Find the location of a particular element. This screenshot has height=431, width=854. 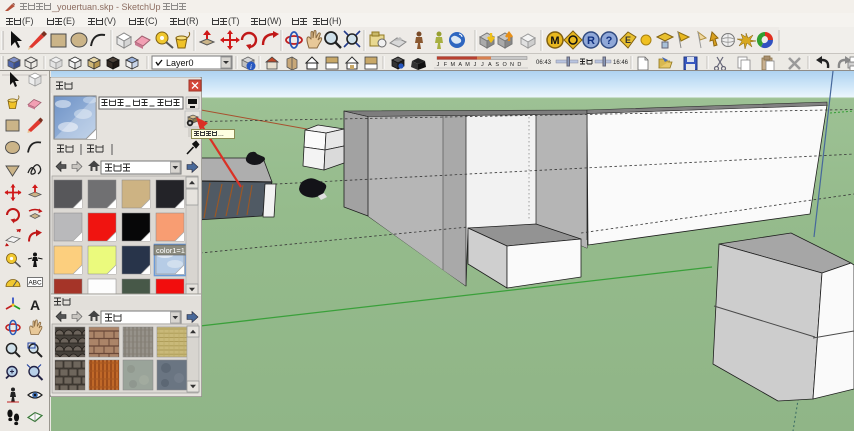

svg-text: ABC is located at coordinates (35, 283).